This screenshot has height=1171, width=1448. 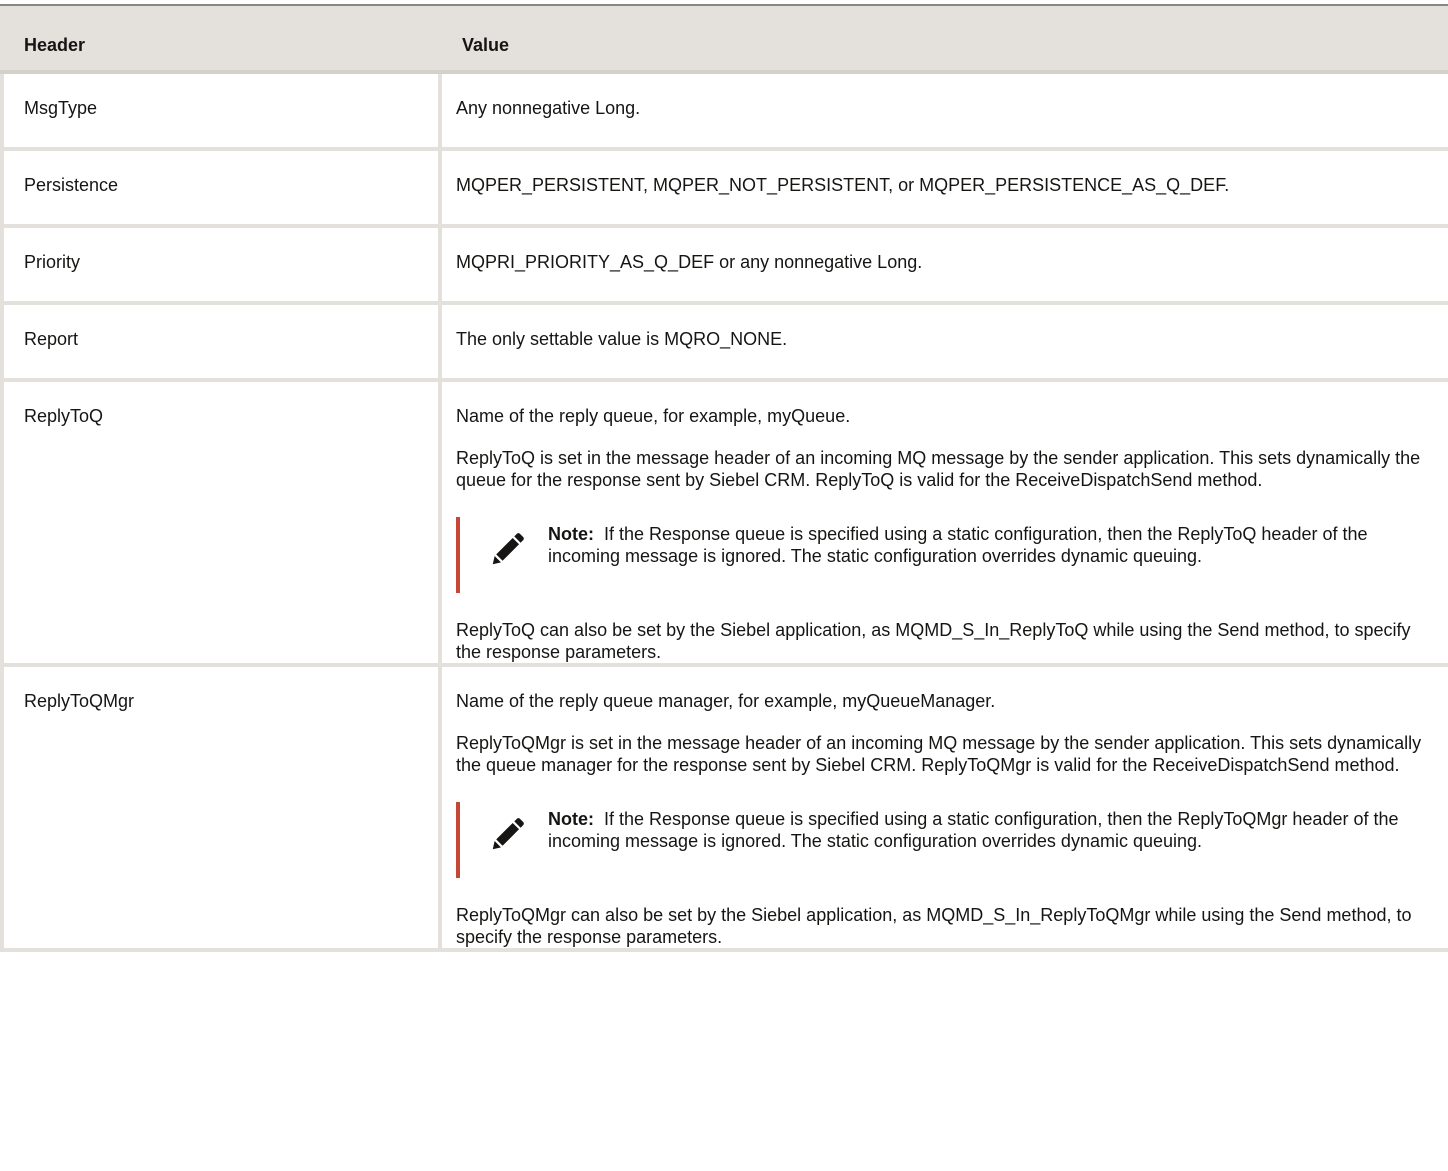 What do you see at coordinates (221, 40) in the screenshot?
I see `column-header-header: Header` at bounding box center [221, 40].